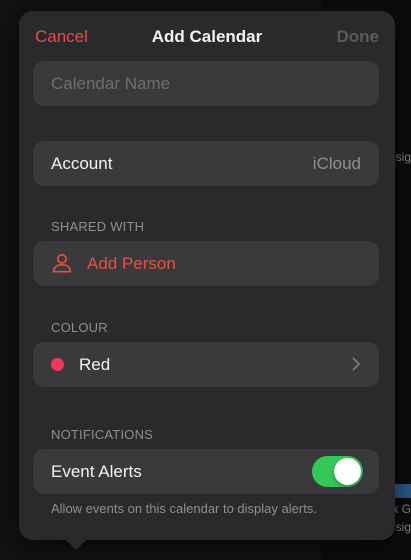 This screenshot has height=560, width=411. I want to click on event-alerts-toggle, so click(337, 471).